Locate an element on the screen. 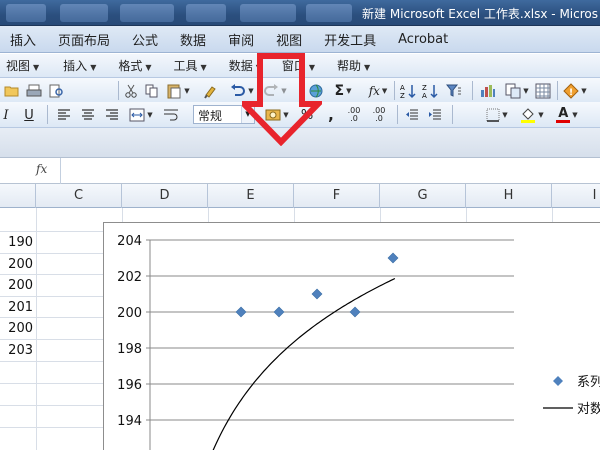  research-icon: ! ▼ is located at coordinates (575, 91).